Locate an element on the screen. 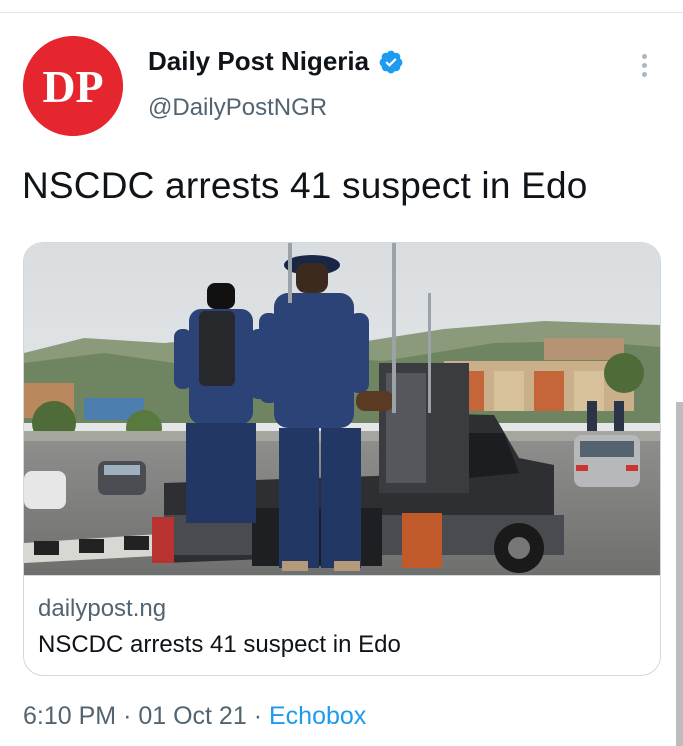  card-title: NSCDC arrests 41 suspect in Edo is located at coordinates (219, 645).